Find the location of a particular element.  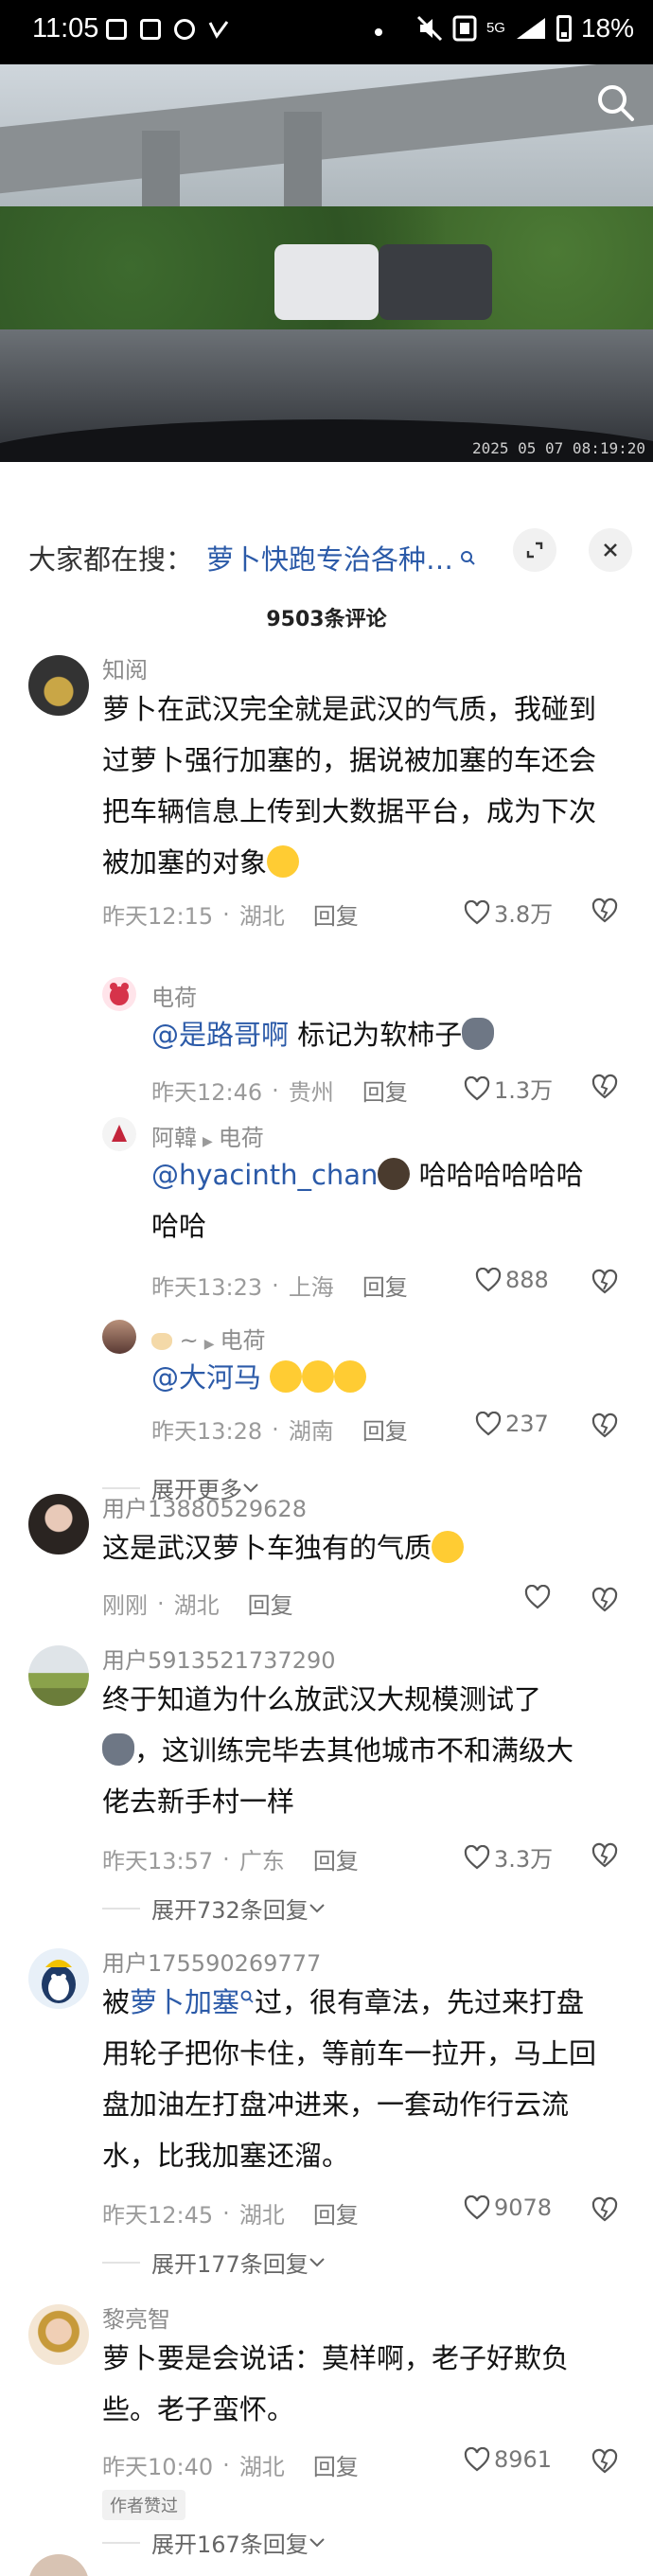

video-frame-dark-car is located at coordinates (435, 282).